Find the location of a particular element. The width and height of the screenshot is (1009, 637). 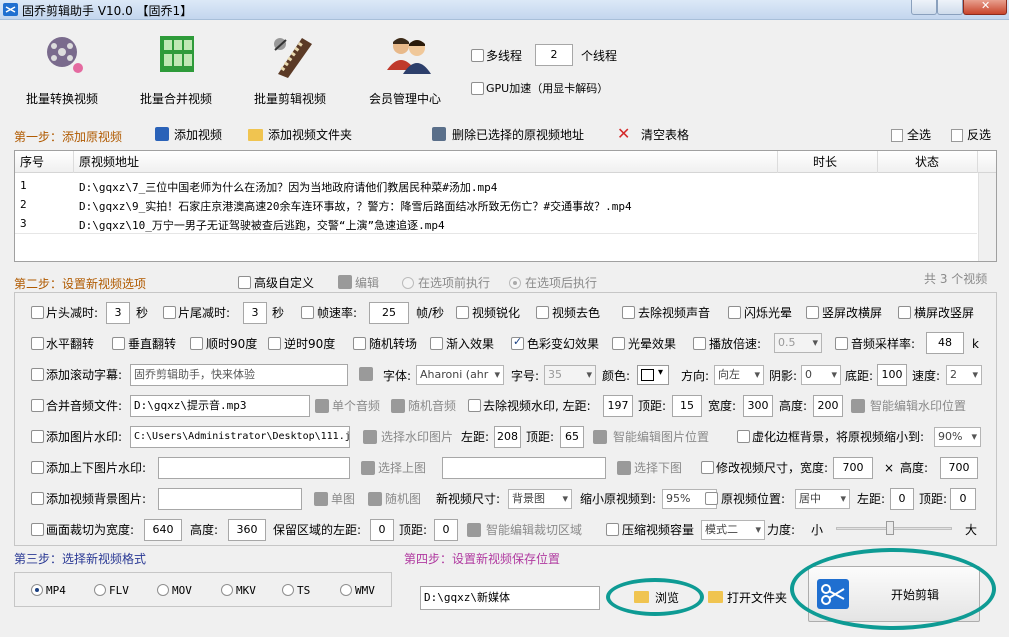

before-option-radio is located at coordinates (408, 283).